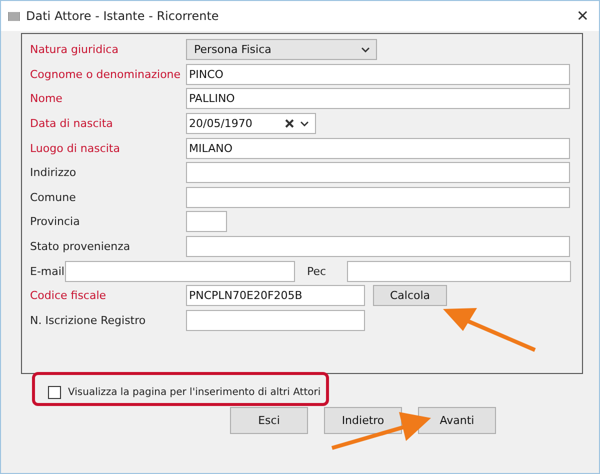  Describe the element at coordinates (75, 49) in the screenshot. I see `field-label: Natura giuridica` at that location.